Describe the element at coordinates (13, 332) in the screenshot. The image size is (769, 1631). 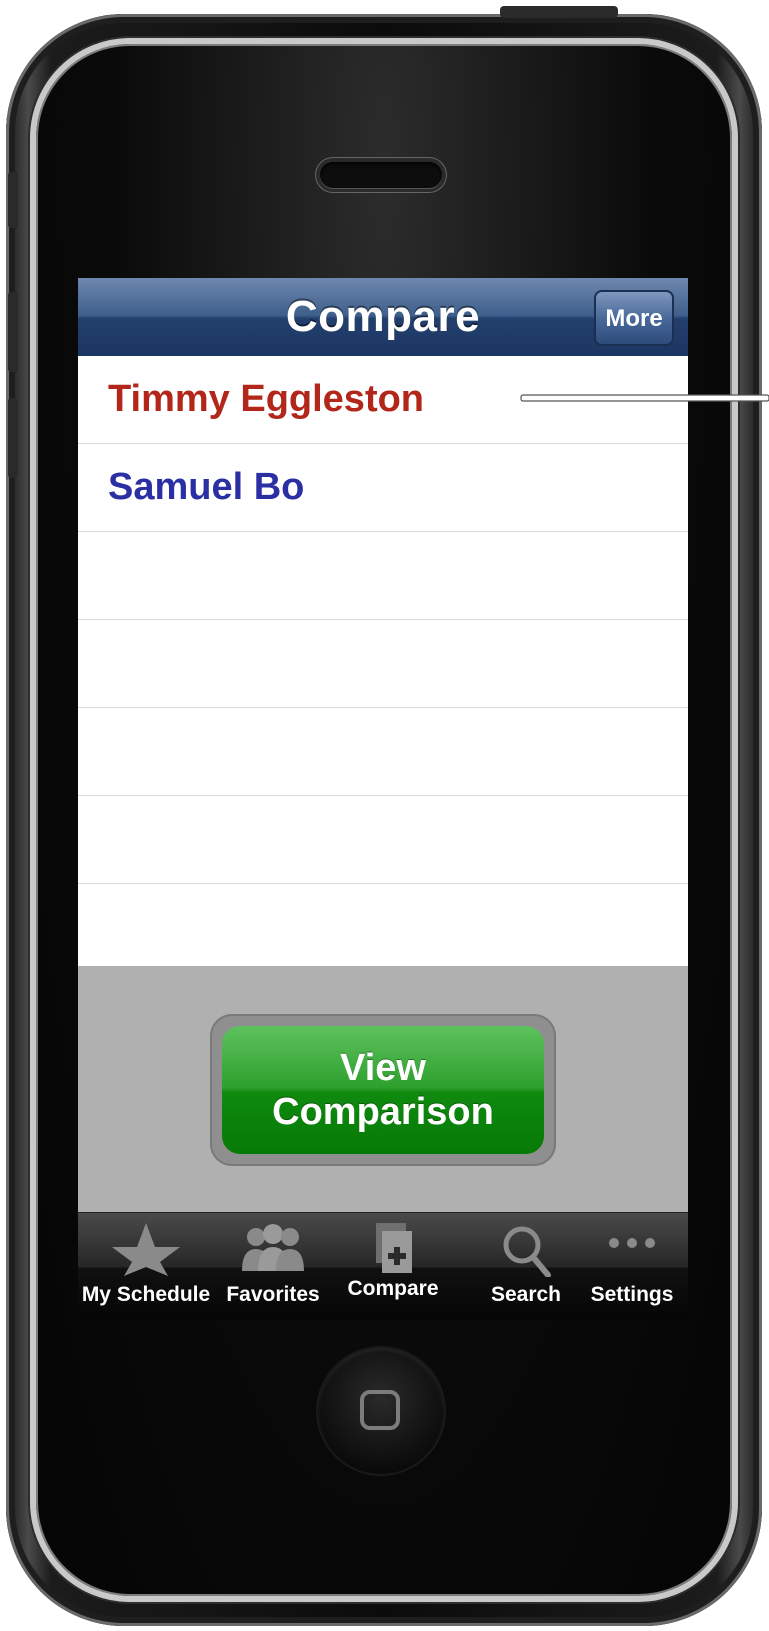
I see `volume-up-button` at that location.